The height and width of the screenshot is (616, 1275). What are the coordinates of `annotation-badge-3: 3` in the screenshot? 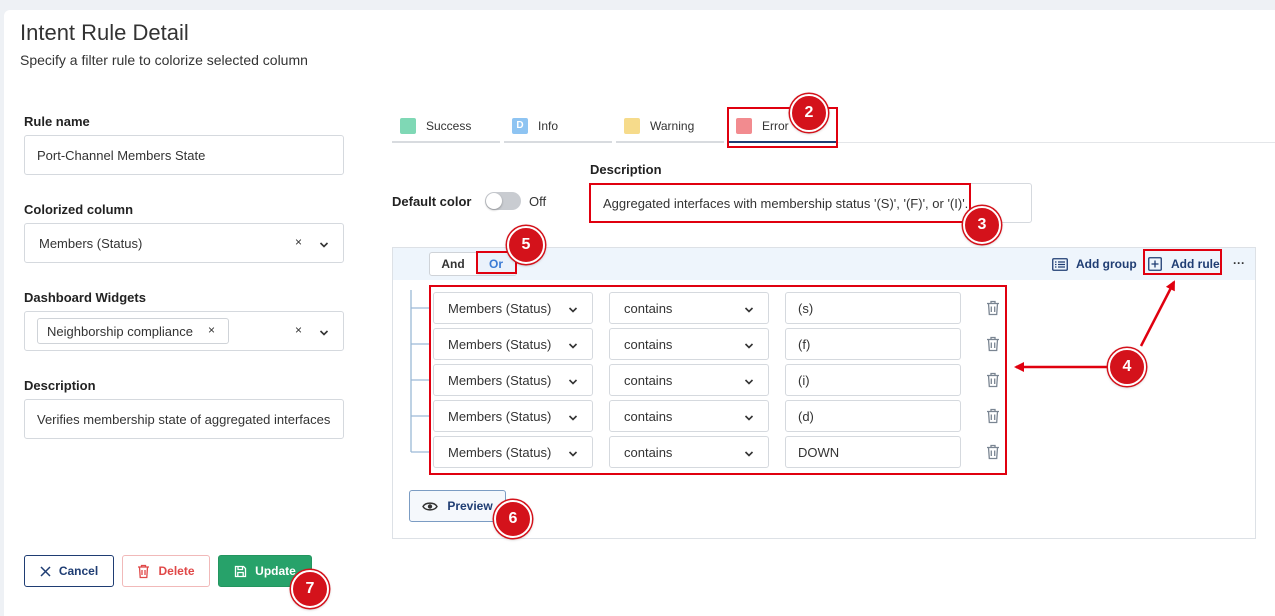 It's located at (982, 225).